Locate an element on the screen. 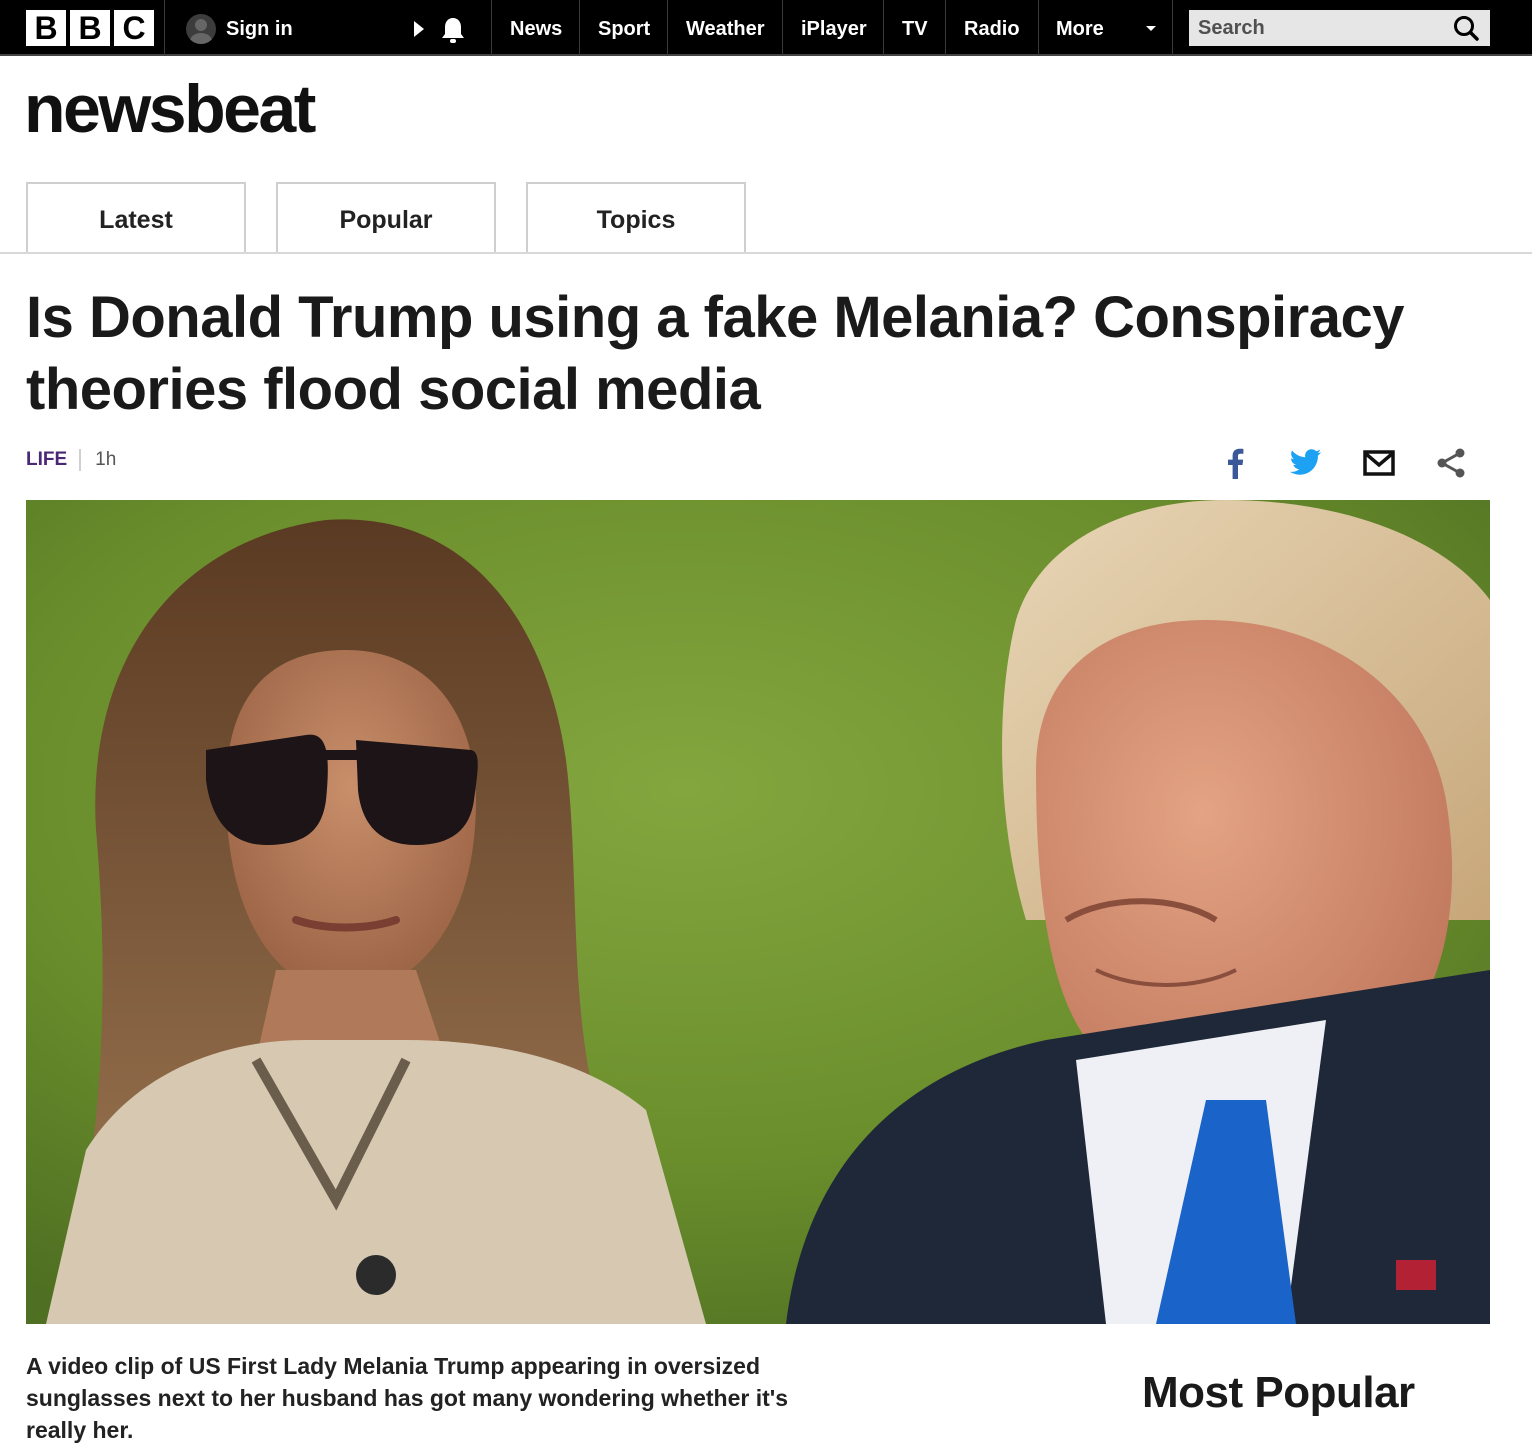  bbc-logo: B B C is located at coordinates (90, 28).